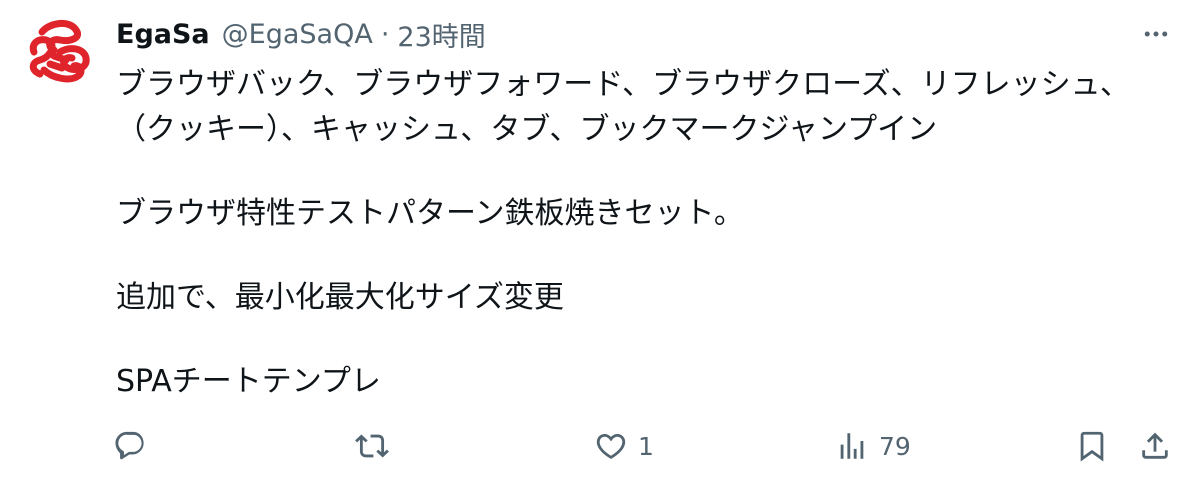  I want to click on like-count: 1, so click(646, 446).